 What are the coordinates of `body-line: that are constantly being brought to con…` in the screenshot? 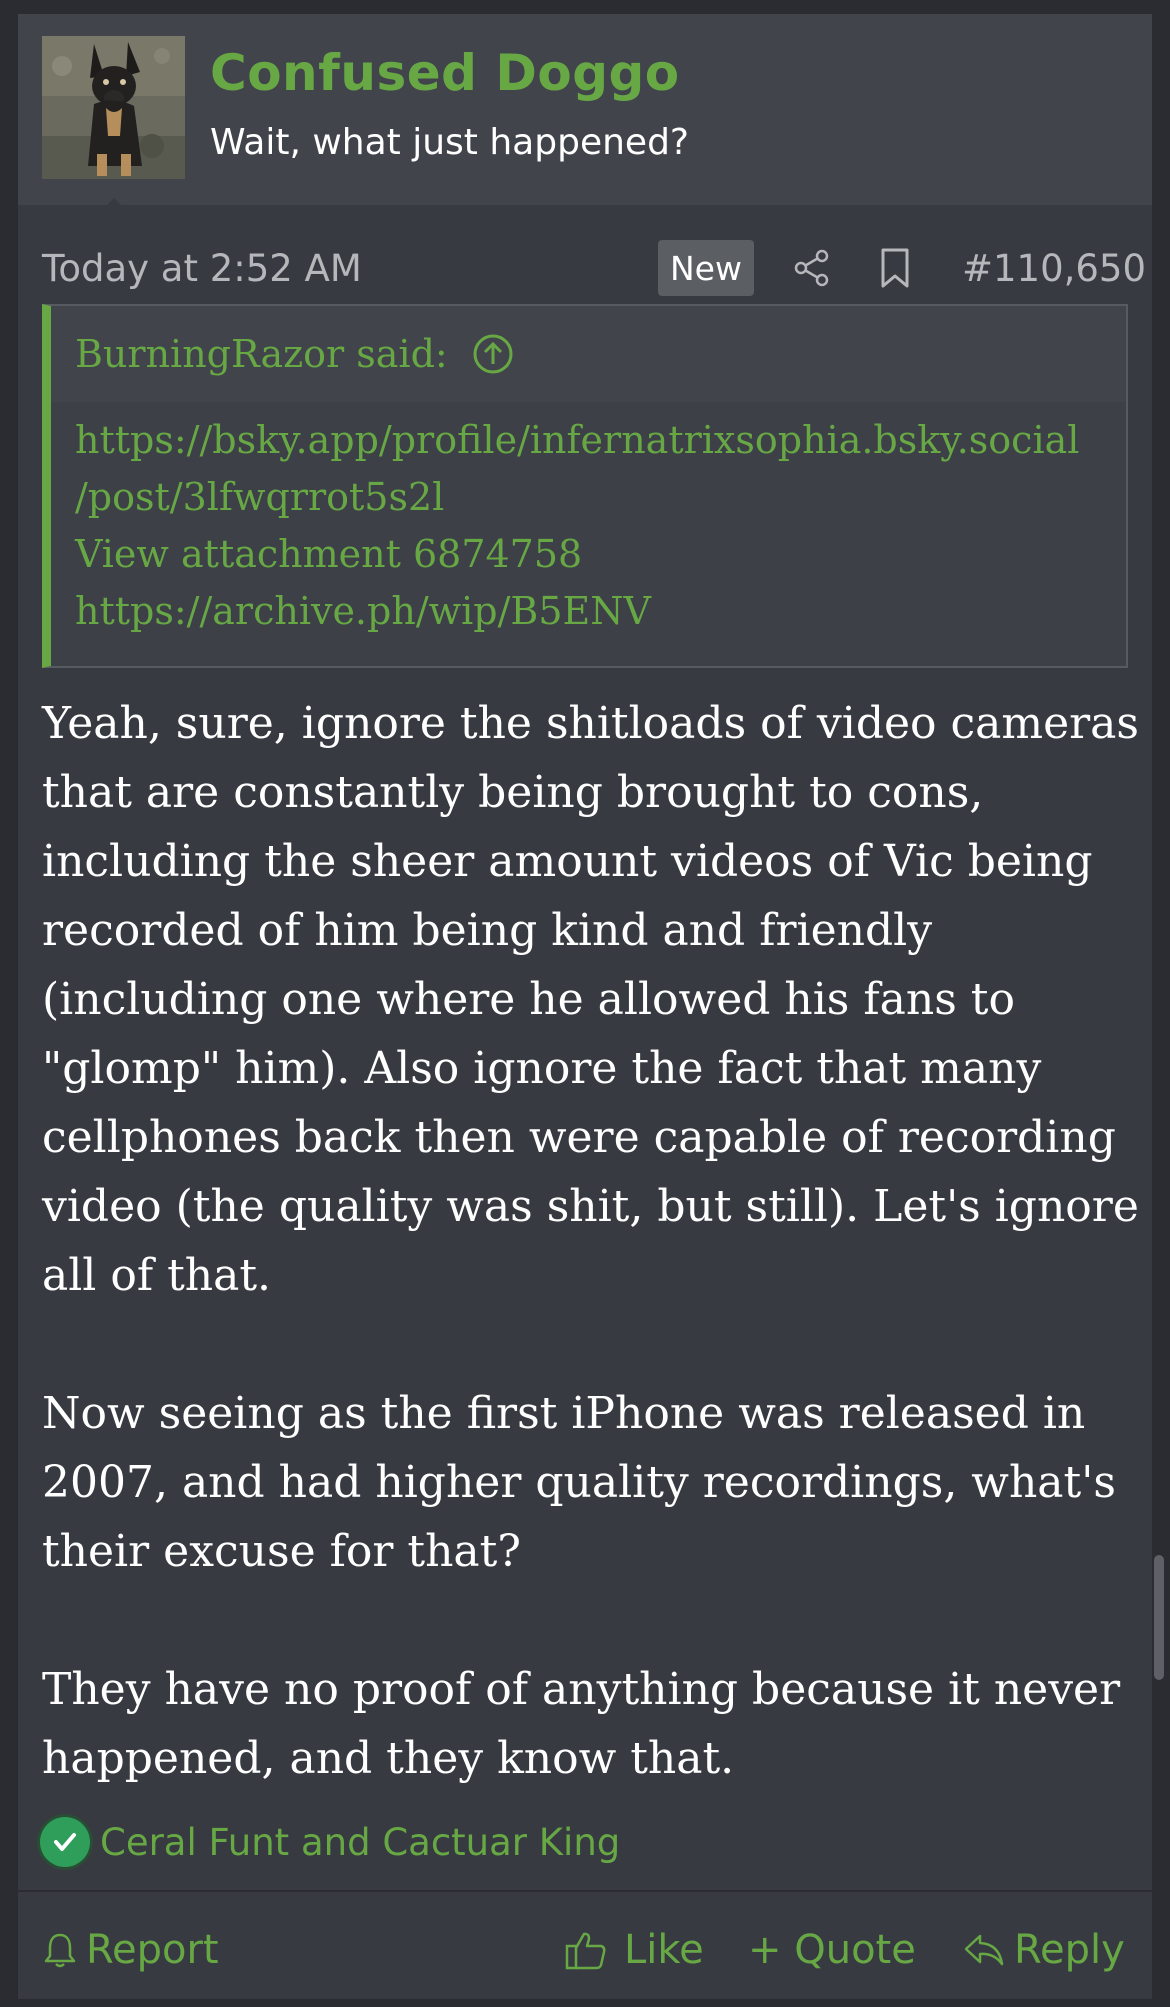 It's located at (513, 792).